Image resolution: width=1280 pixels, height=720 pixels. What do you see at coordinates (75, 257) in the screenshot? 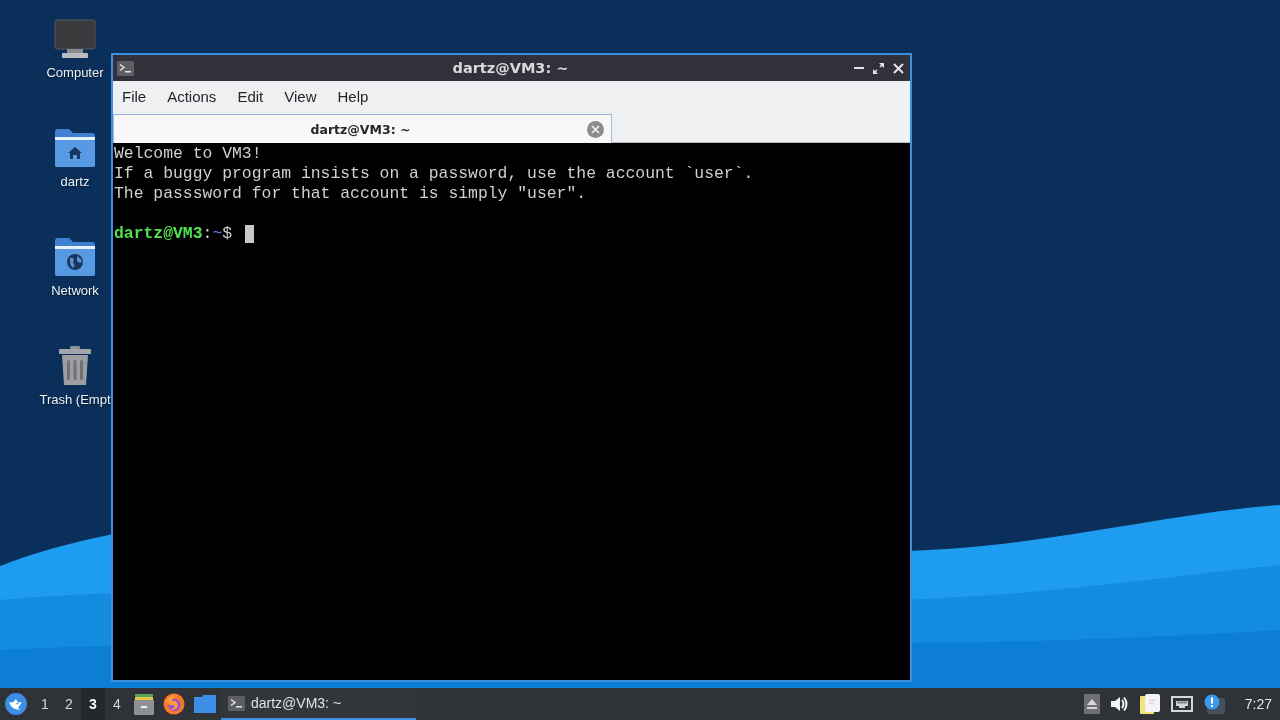
I see `globe-folder-icon` at bounding box center [75, 257].